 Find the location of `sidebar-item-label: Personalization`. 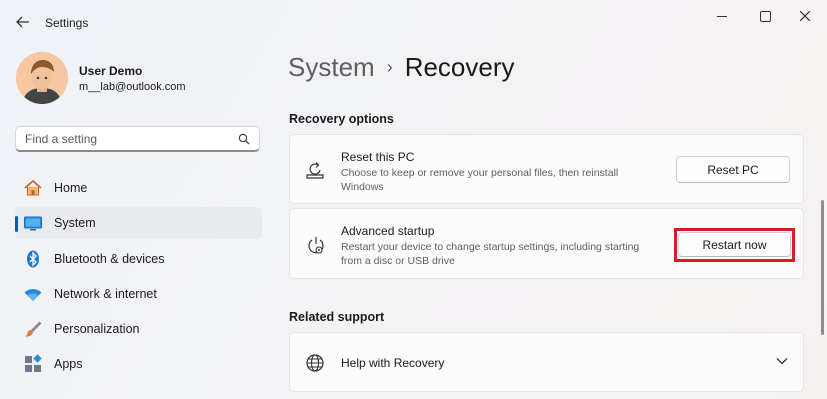

sidebar-item-label: Personalization is located at coordinates (97, 329).